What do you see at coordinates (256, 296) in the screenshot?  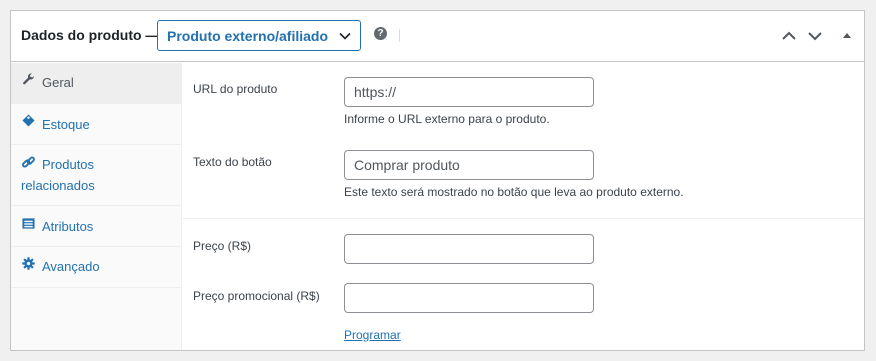 I see `sale-price-label: Preço promocional (R$)` at bounding box center [256, 296].